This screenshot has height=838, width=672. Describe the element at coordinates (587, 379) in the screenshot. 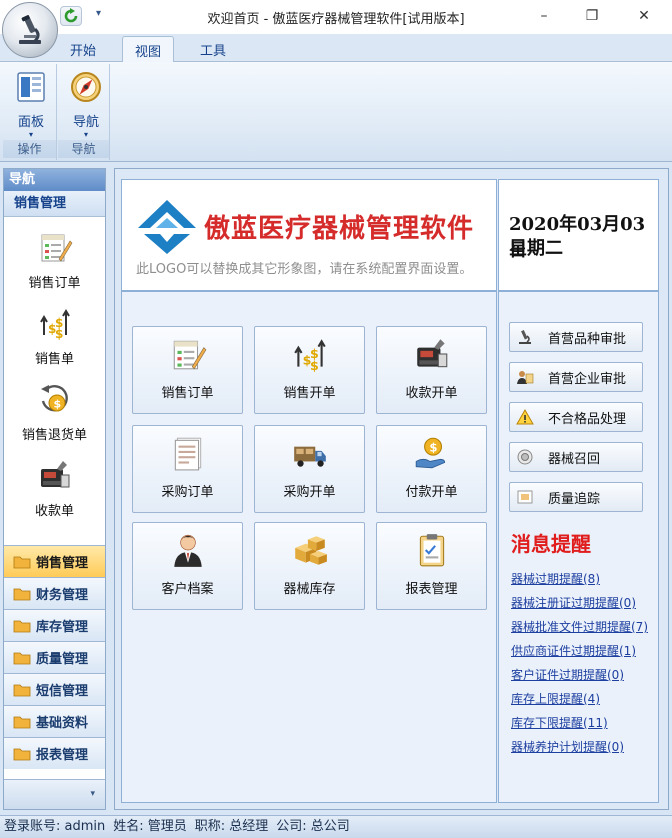

I see `side-button-label: 首营企业审批` at that location.